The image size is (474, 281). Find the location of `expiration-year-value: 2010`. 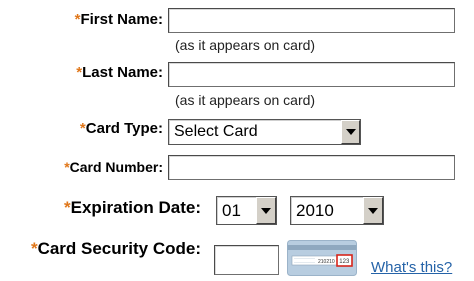

expiration-year-value: 2010 is located at coordinates (315, 210).